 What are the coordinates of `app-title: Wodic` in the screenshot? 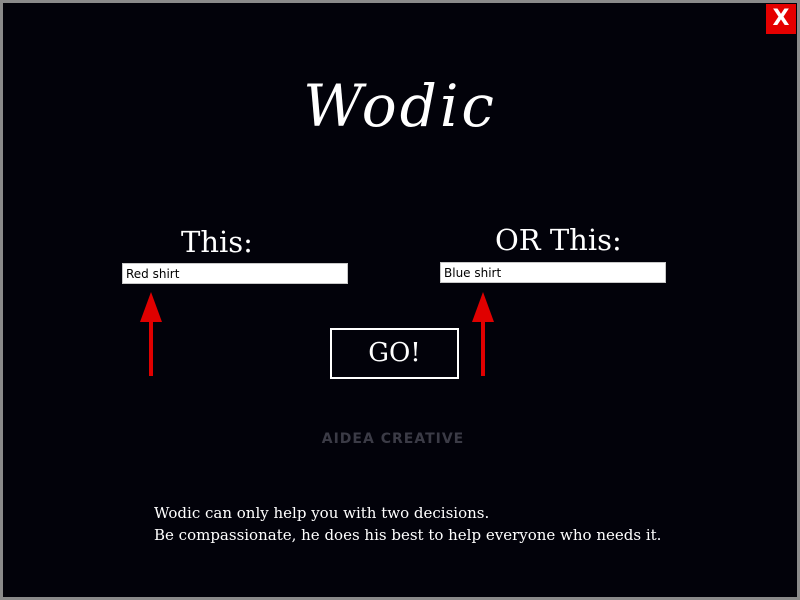 It's located at (400, 106).